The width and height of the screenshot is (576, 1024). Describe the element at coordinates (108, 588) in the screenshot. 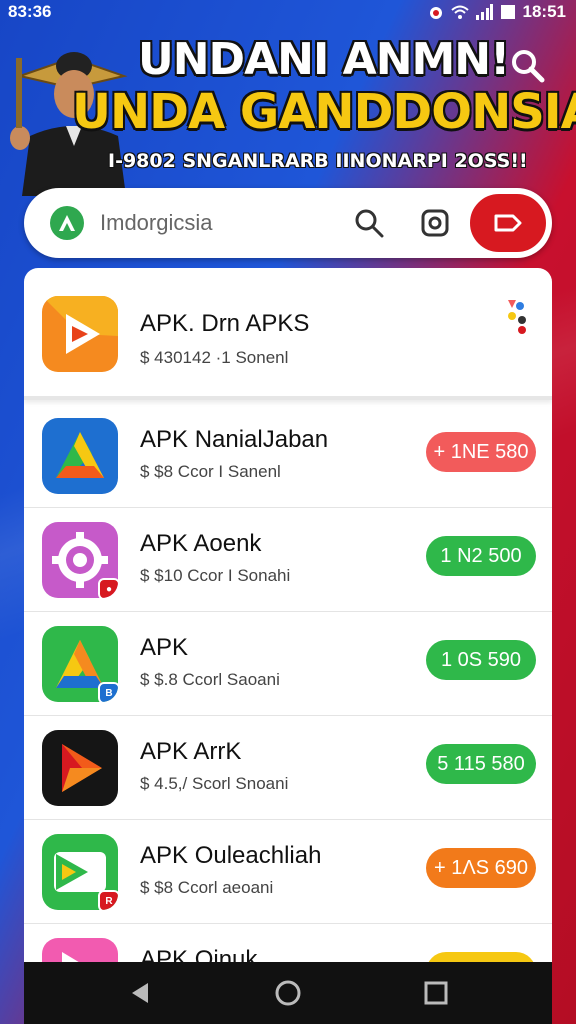

I see `badge-icon: ●` at that location.